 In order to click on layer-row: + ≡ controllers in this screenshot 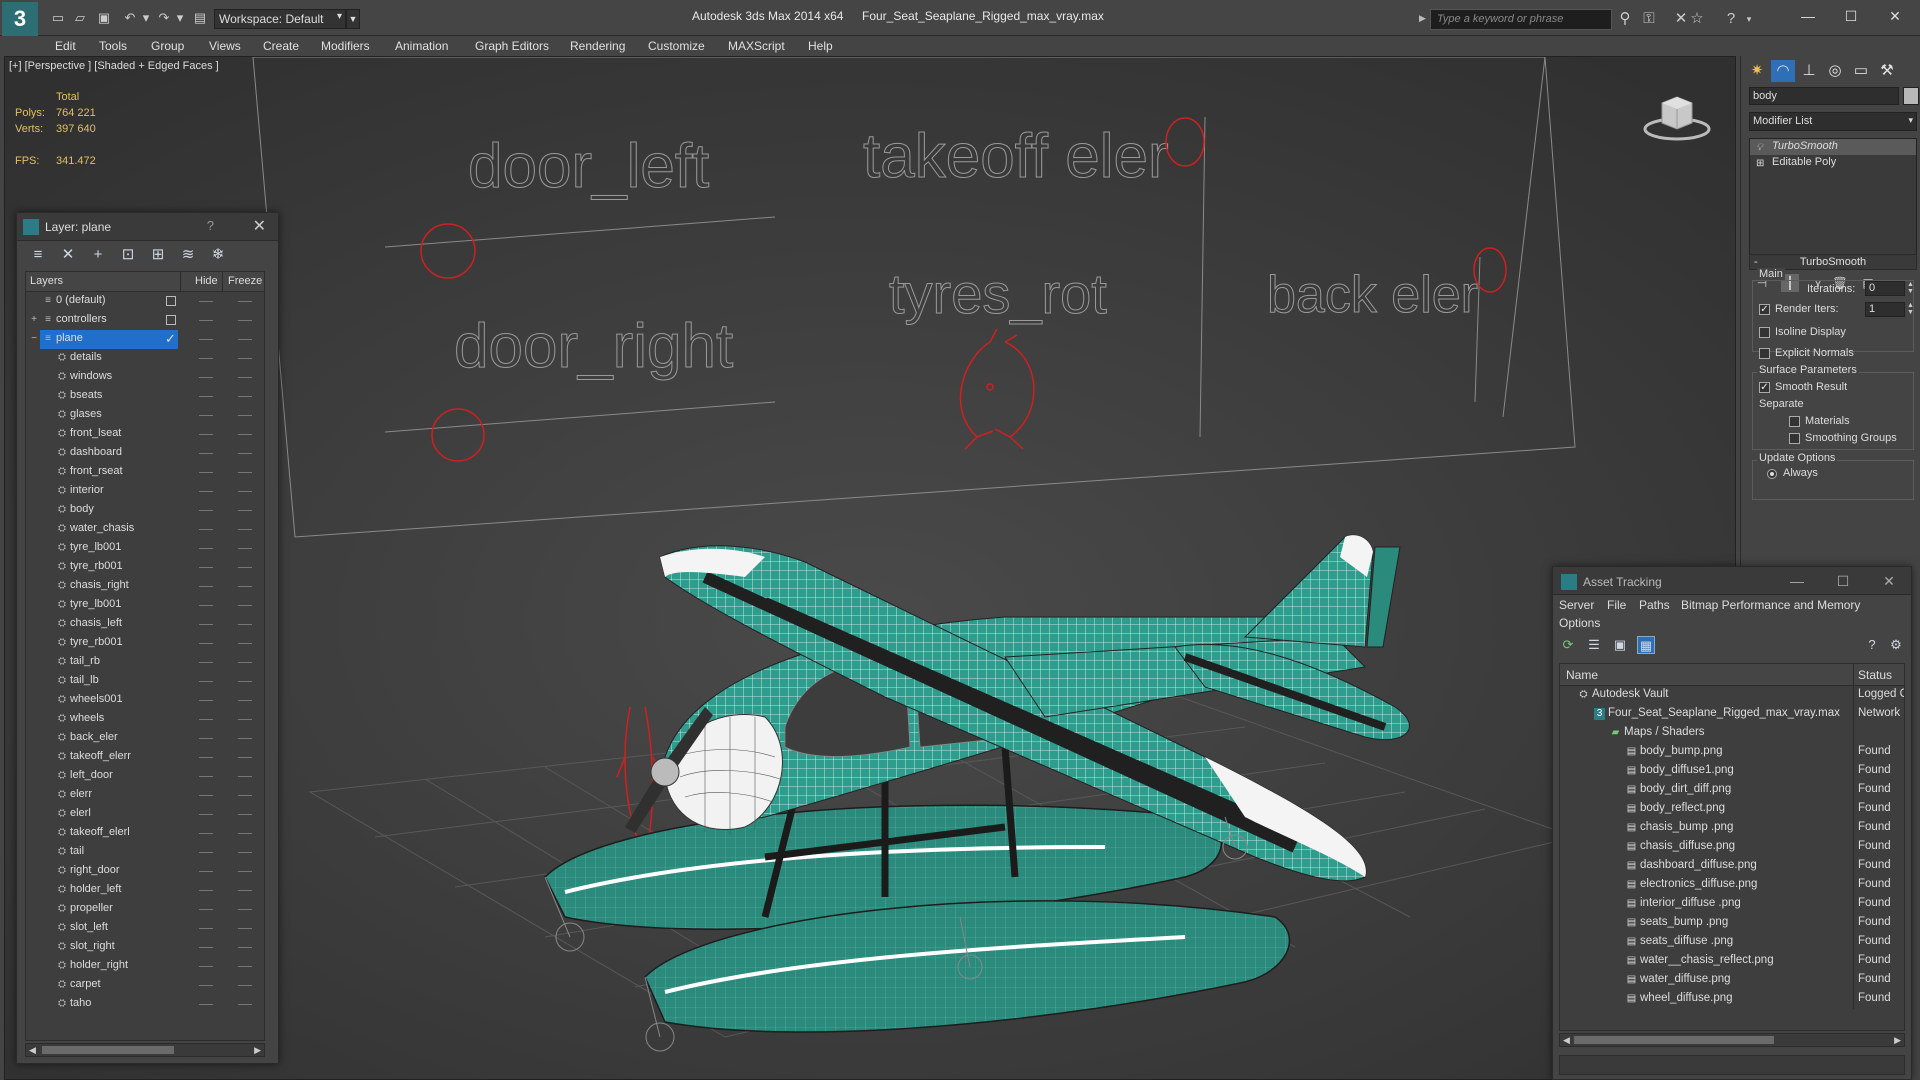, I will do `click(145, 320)`.